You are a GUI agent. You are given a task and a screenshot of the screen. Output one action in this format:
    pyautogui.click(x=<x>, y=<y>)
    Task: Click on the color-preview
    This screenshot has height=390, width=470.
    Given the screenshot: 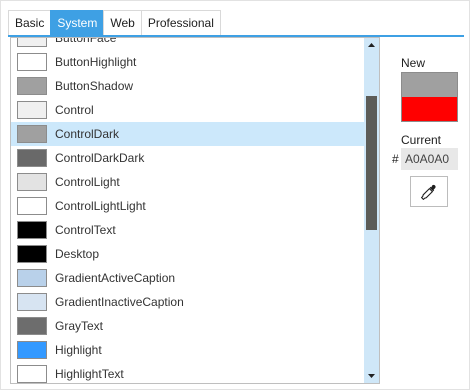 What is the action you would take?
    pyautogui.click(x=429, y=97)
    